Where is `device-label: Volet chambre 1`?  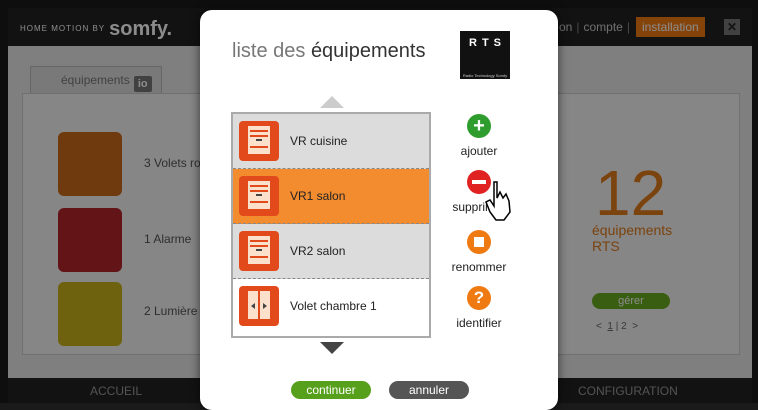
device-label: Volet chambre 1 is located at coordinates (333, 306).